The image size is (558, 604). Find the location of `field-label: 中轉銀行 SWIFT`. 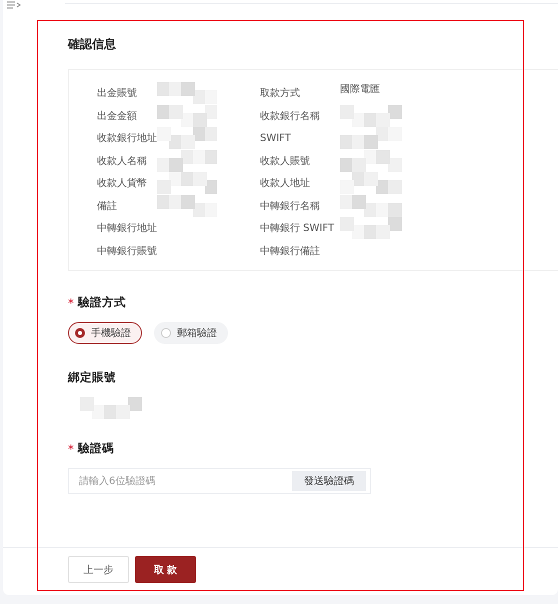

field-label: 中轉銀行 SWIFT is located at coordinates (298, 229).